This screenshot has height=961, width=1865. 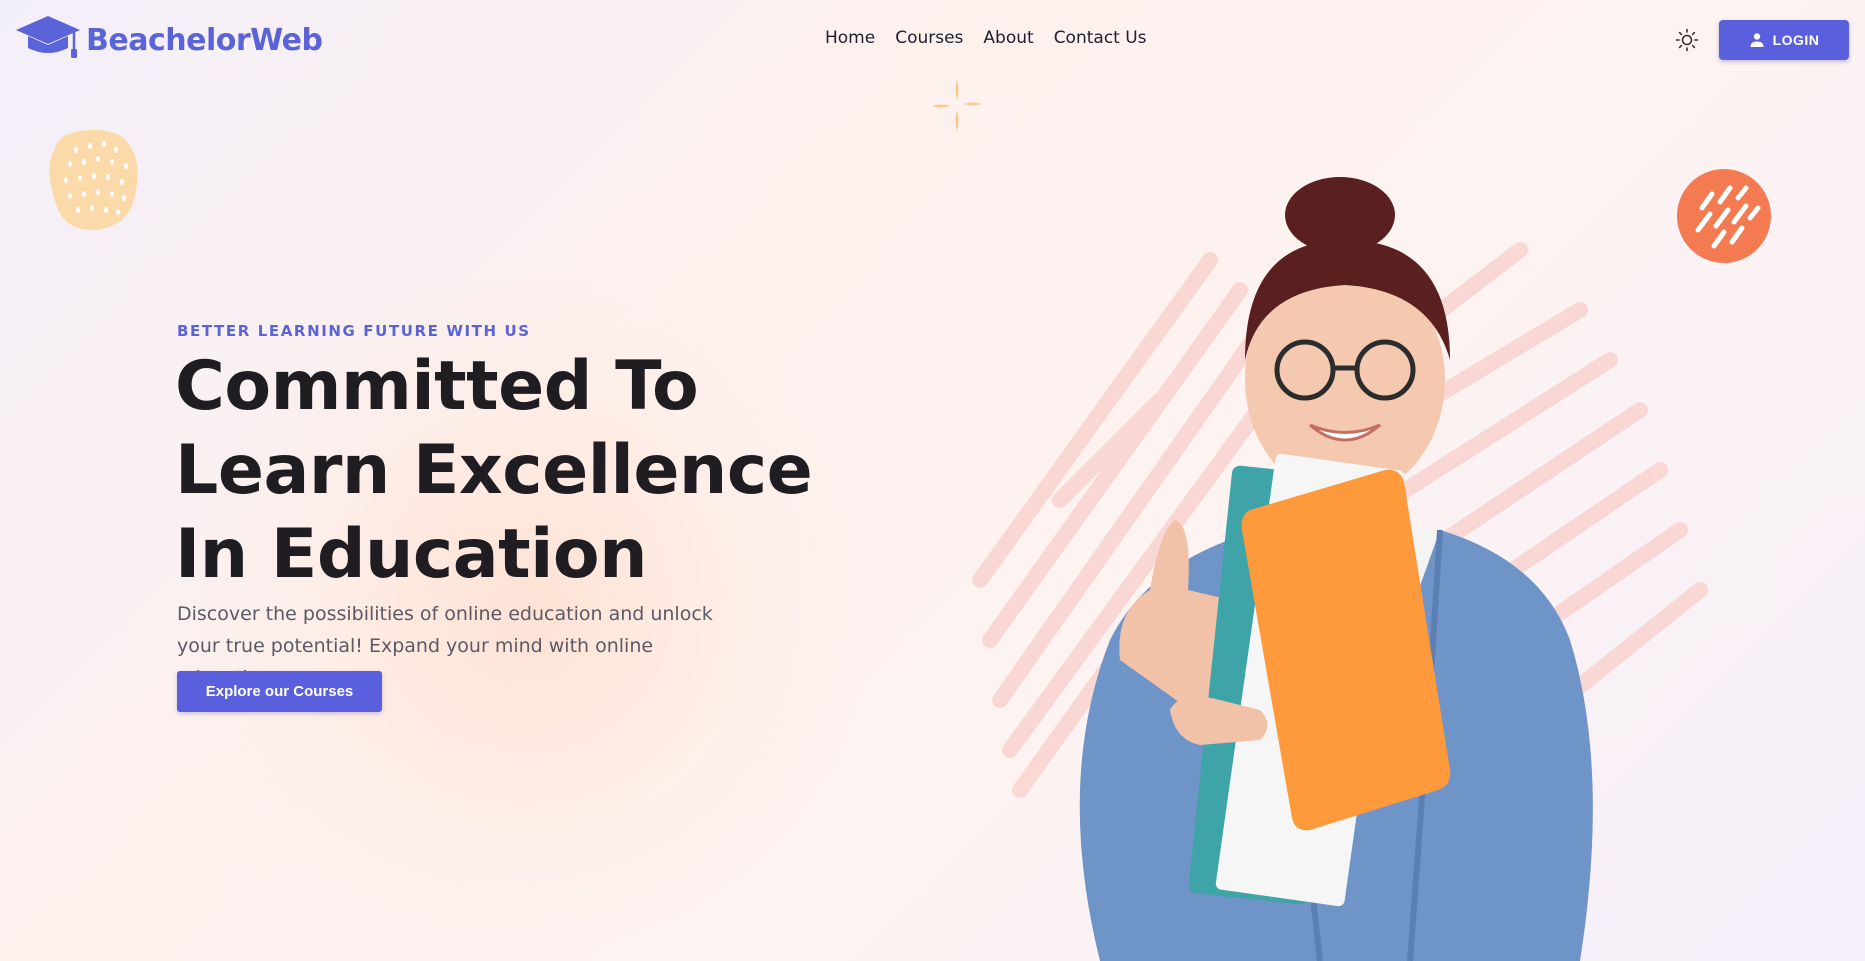 I want to click on sun-icon, so click(x=1687, y=40).